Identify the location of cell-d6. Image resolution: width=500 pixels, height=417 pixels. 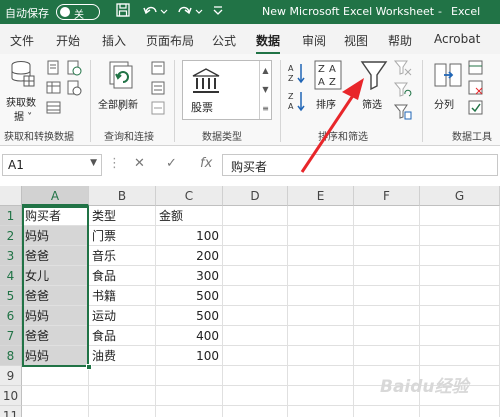
(255, 316).